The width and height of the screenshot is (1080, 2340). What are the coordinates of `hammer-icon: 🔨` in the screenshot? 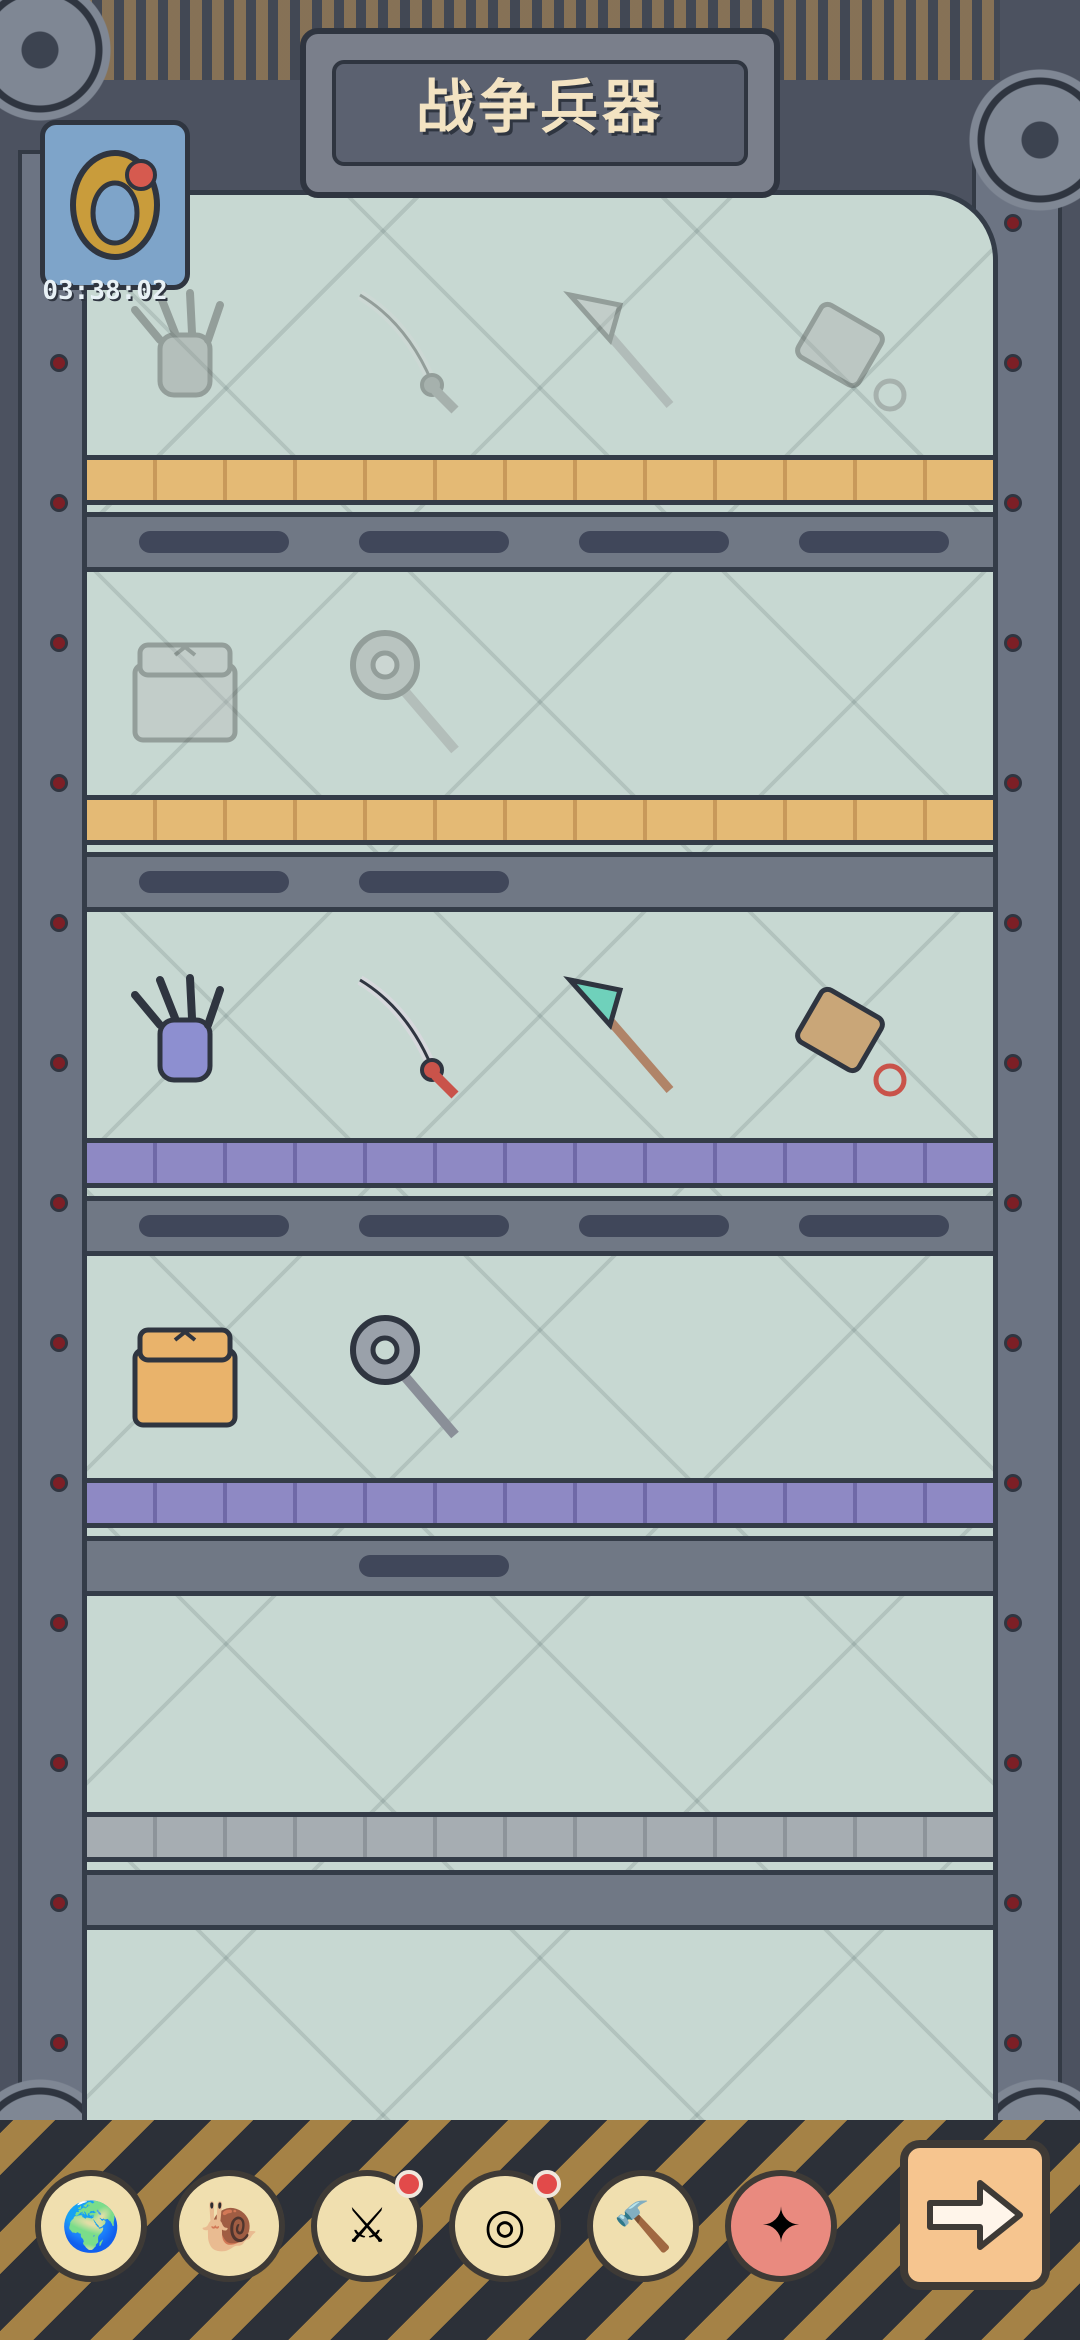 It's located at (643, 2226).